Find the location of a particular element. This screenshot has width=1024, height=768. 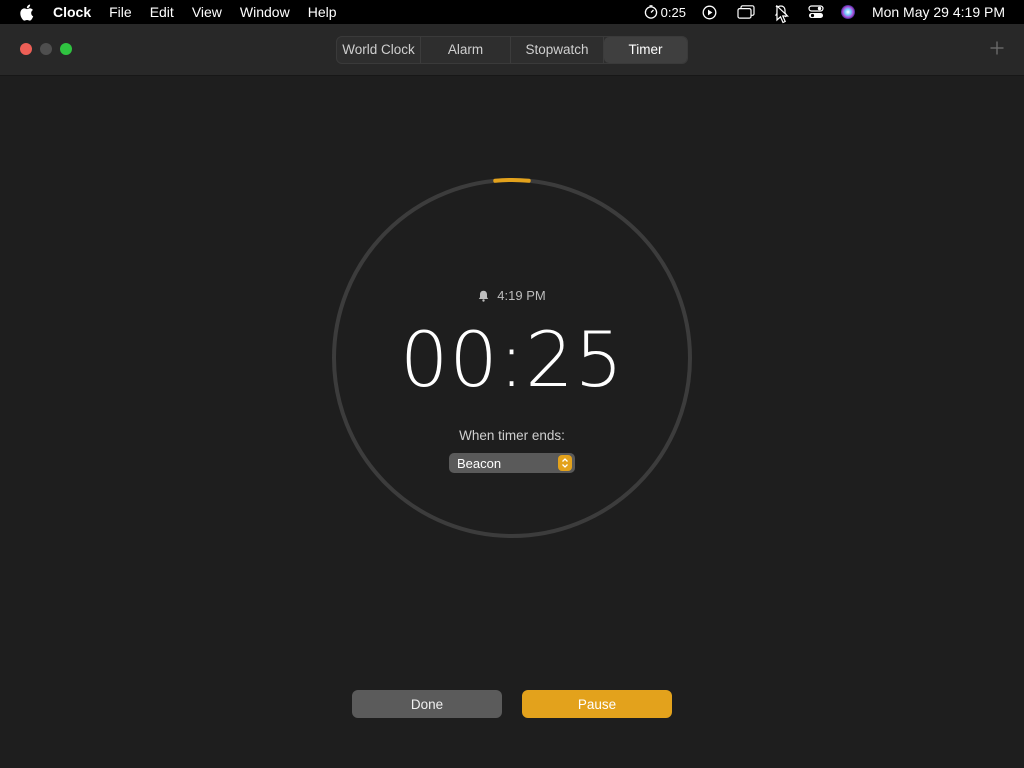

sound-select-value: Beacon is located at coordinates (479, 463).